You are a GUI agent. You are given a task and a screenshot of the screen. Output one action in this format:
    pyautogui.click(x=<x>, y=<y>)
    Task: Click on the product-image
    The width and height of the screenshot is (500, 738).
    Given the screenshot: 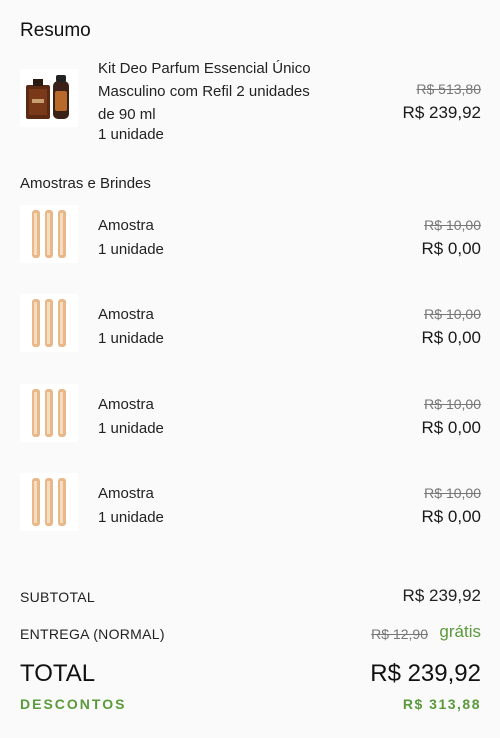 What is the action you would take?
    pyautogui.click(x=49, y=98)
    